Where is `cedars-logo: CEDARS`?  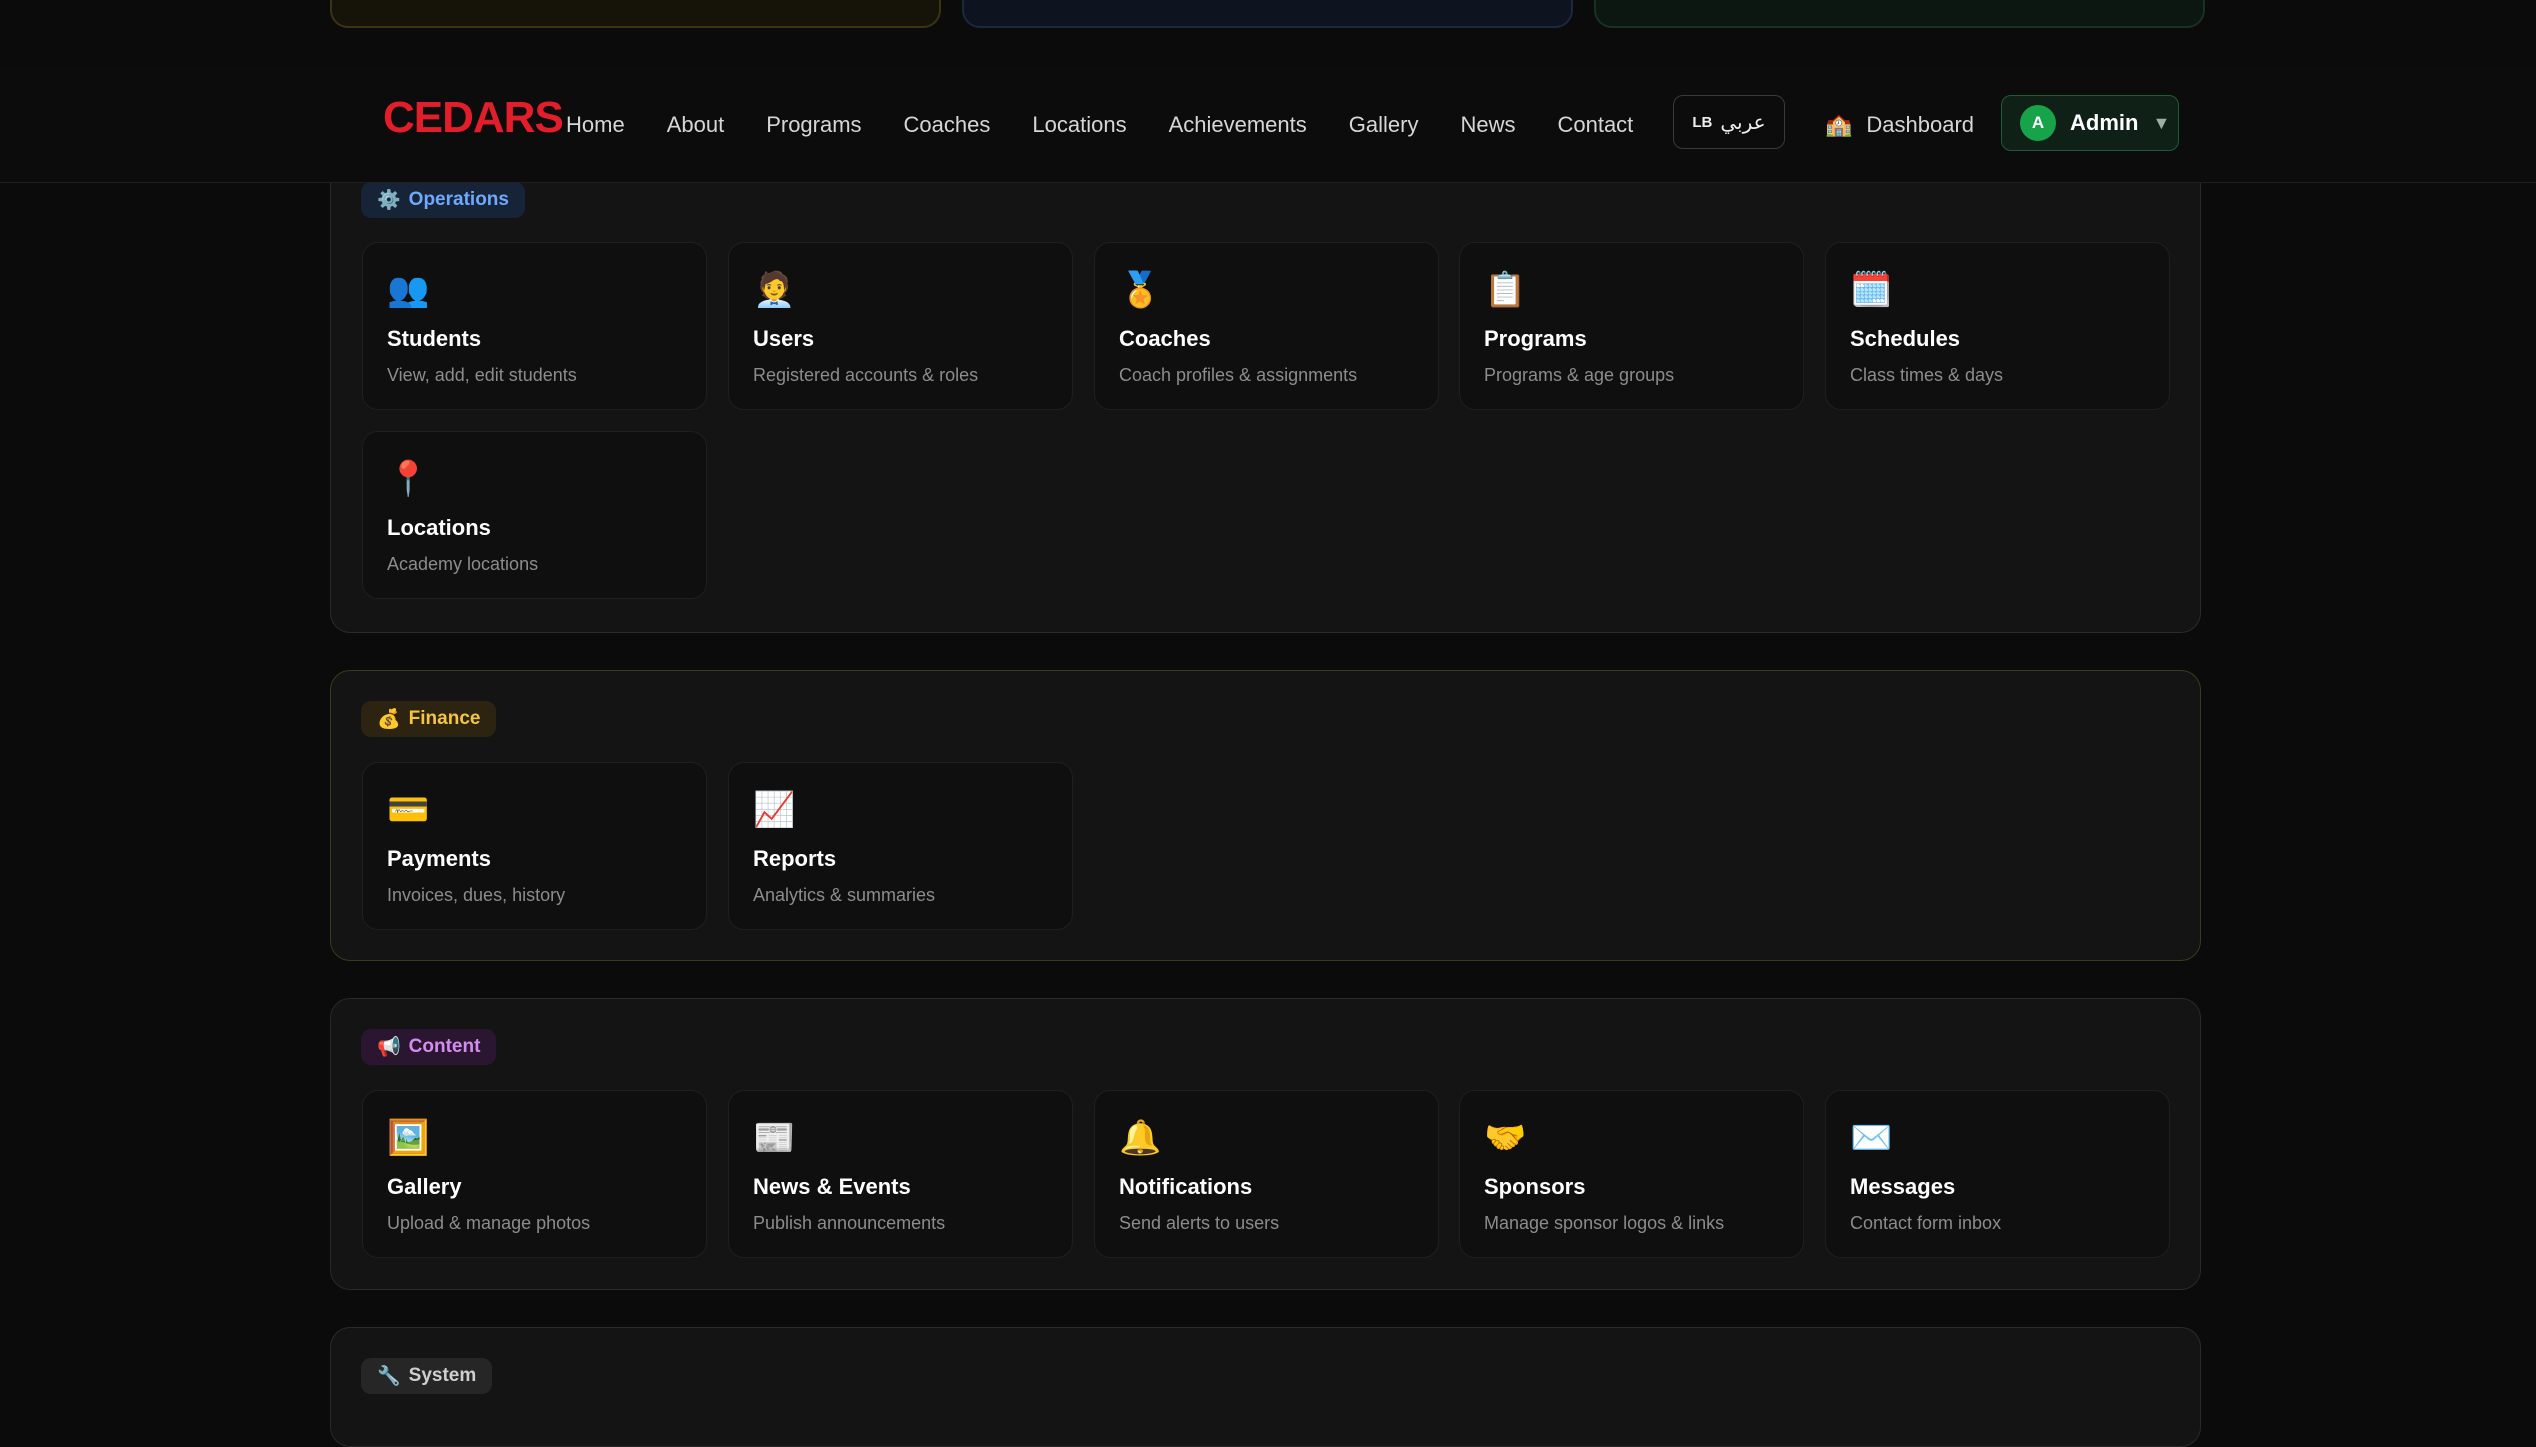 cedars-logo: CEDARS is located at coordinates (473, 123).